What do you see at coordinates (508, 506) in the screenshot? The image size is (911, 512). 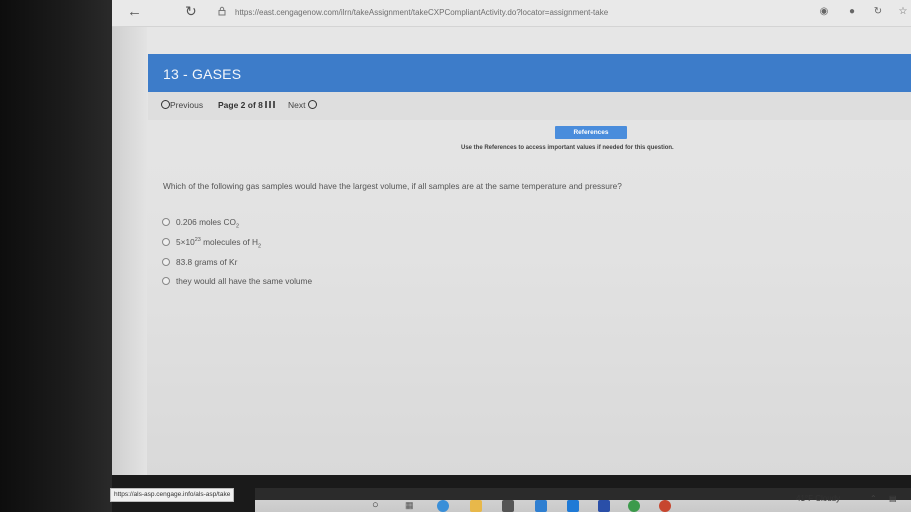 I see `store-icon` at bounding box center [508, 506].